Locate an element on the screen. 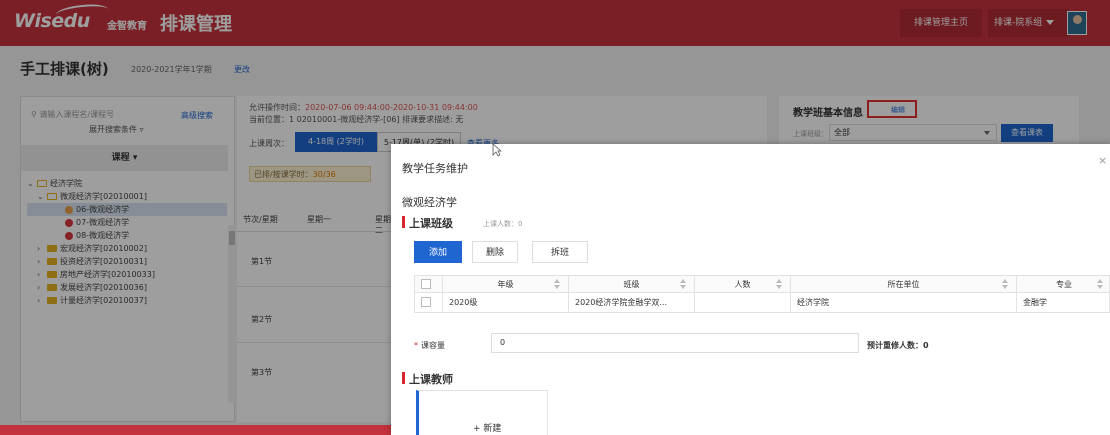 This screenshot has width=1110, height=435. table-header: 年级 班级 人数 所在单位 专业 is located at coordinates (762, 284).